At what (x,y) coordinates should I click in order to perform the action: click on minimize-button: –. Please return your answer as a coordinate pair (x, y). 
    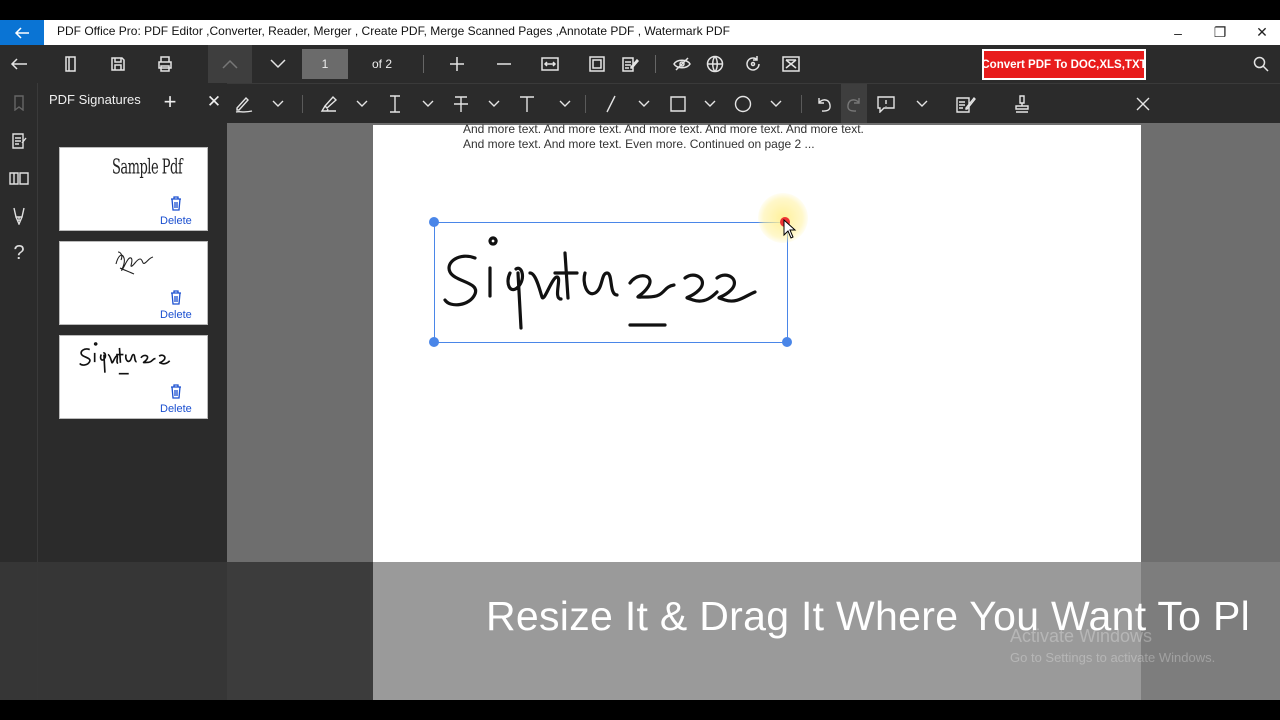
    Looking at the image, I should click on (1178, 32).